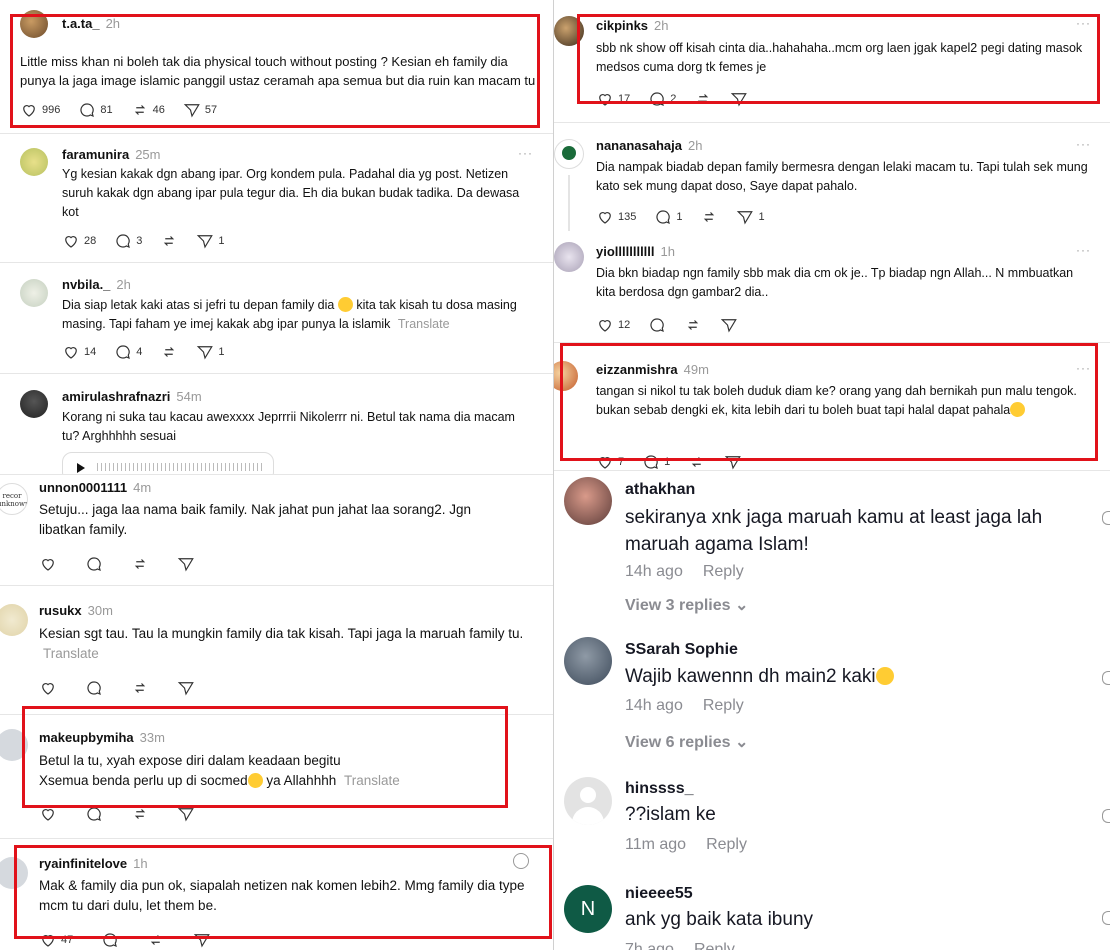 The width and height of the screenshot is (1110, 950). What do you see at coordinates (742, 605) in the screenshot?
I see `chevron-down-icon: ⌄` at bounding box center [742, 605].